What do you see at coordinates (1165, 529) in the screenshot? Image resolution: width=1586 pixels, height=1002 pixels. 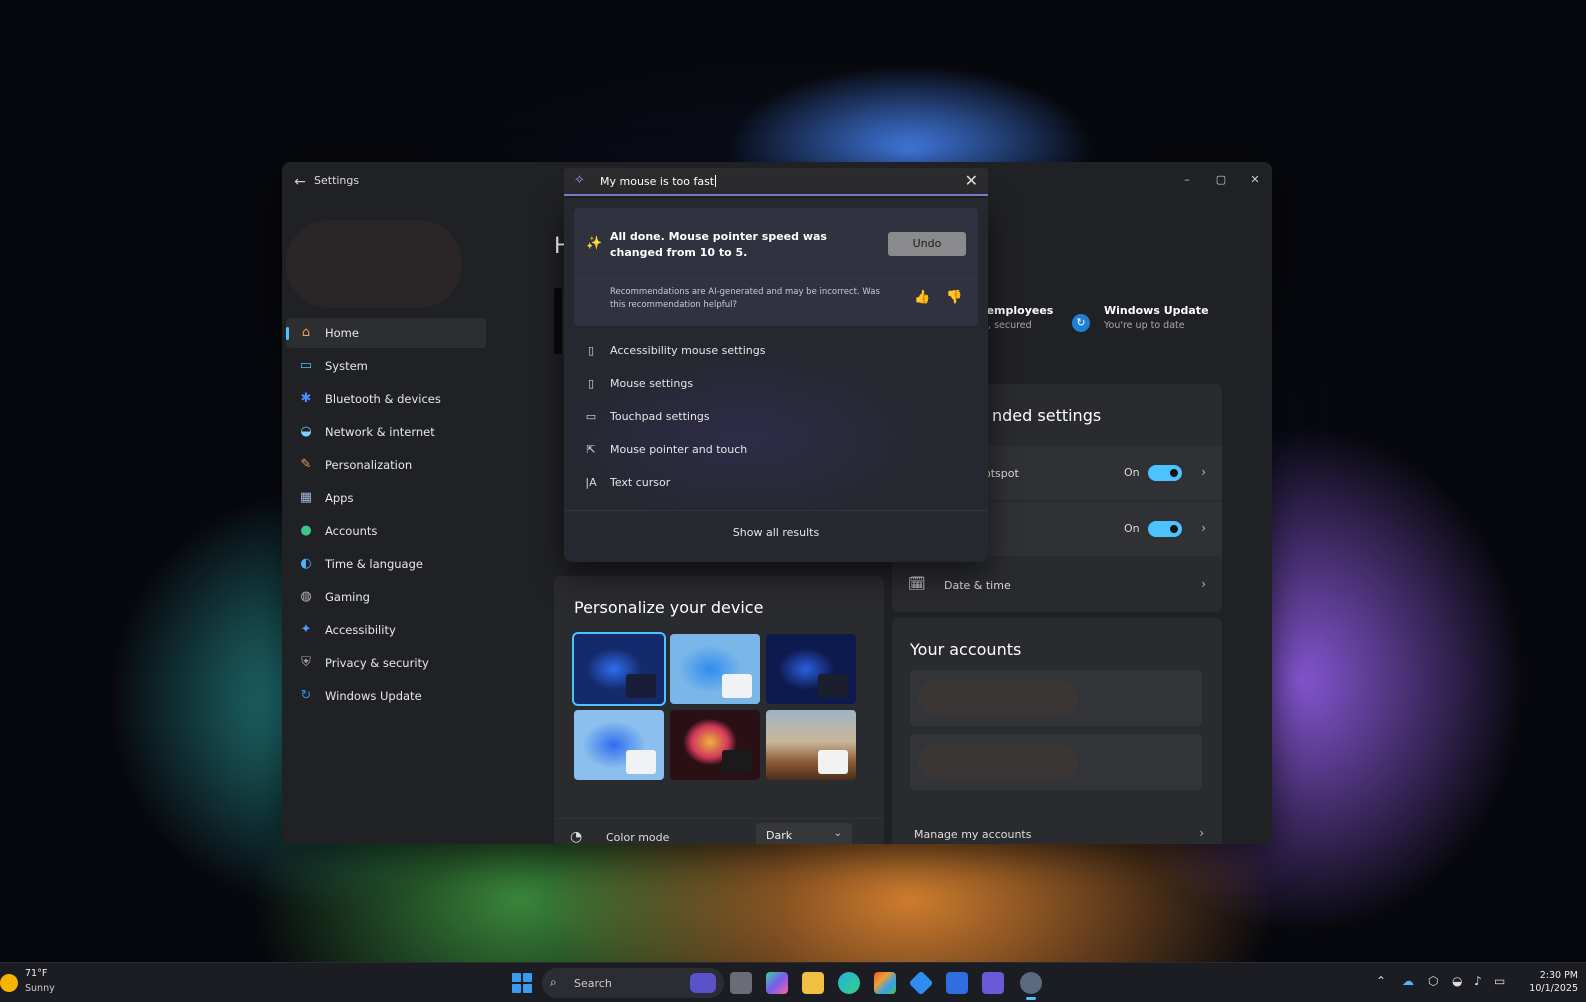 I see `setting-toggle` at bounding box center [1165, 529].